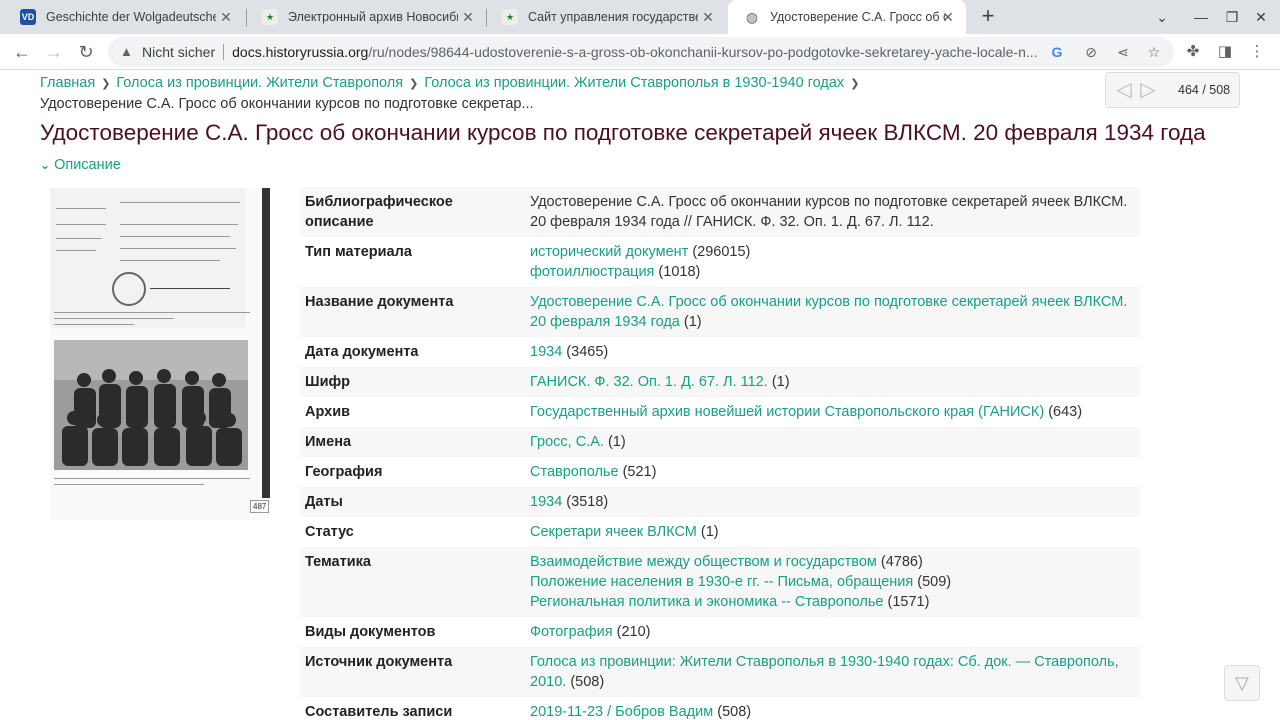  I want to click on field-value-line: Гросс, С.А. (1), so click(832, 442).